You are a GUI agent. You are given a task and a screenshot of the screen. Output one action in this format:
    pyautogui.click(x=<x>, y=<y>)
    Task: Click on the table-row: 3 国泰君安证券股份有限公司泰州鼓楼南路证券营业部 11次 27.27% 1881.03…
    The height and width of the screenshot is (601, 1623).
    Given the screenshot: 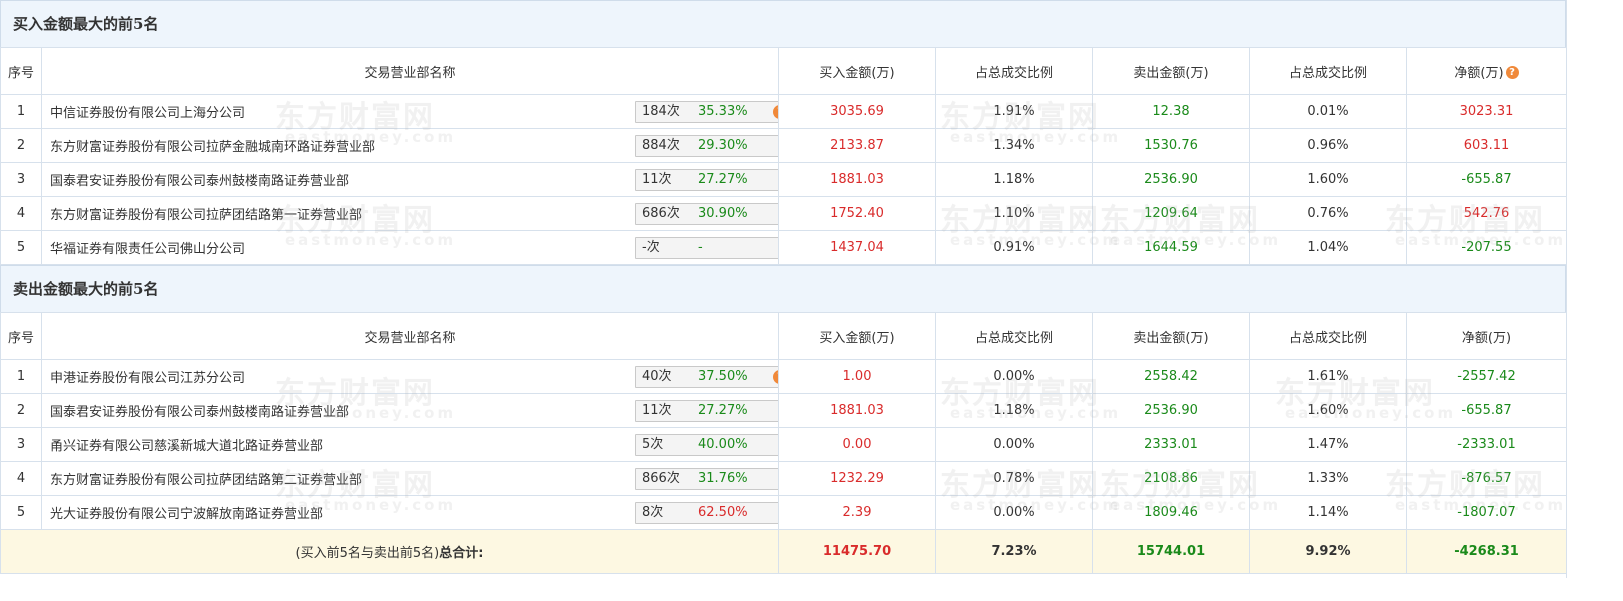 What is the action you would take?
    pyautogui.click(x=783, y=179)
    